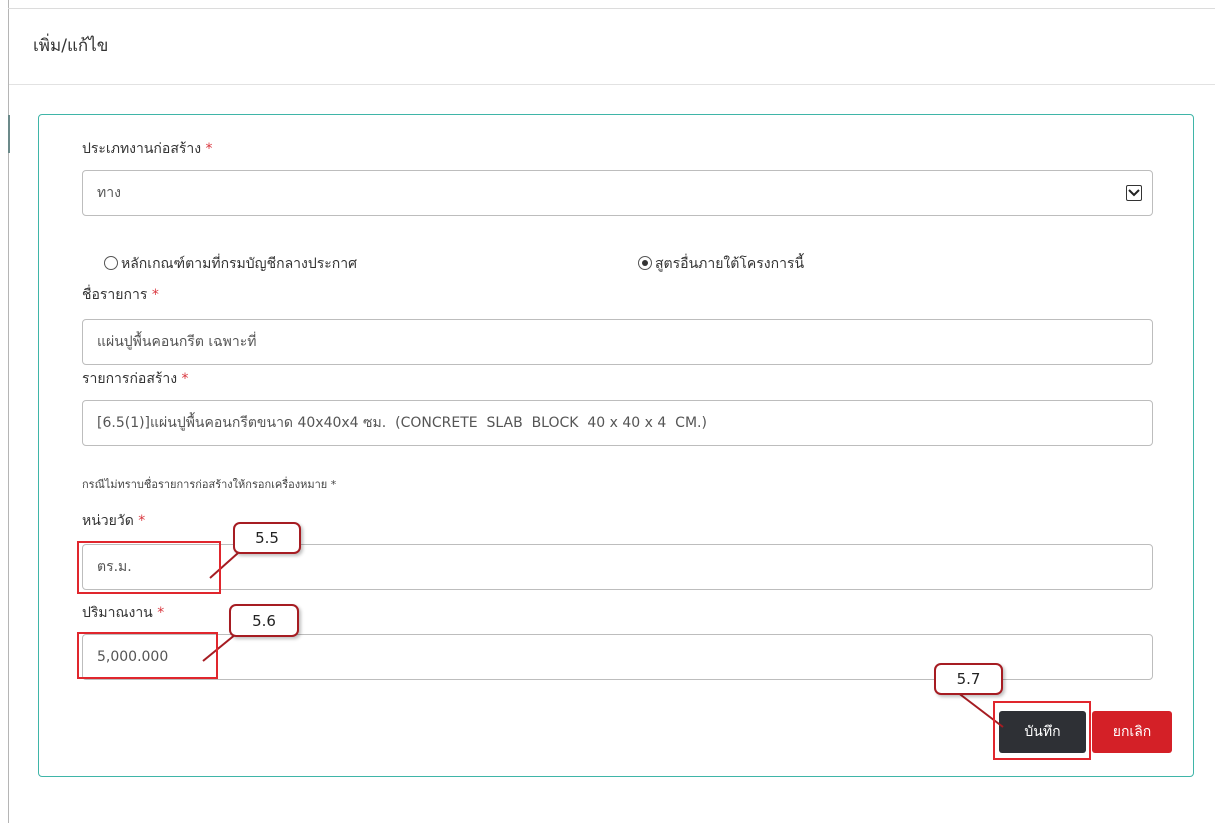 Image resolution: width=1215 pixels, height=823 pixels. Describe the element at coordinates (612, 84) in the screenshot. I see `header-divider` at that location.